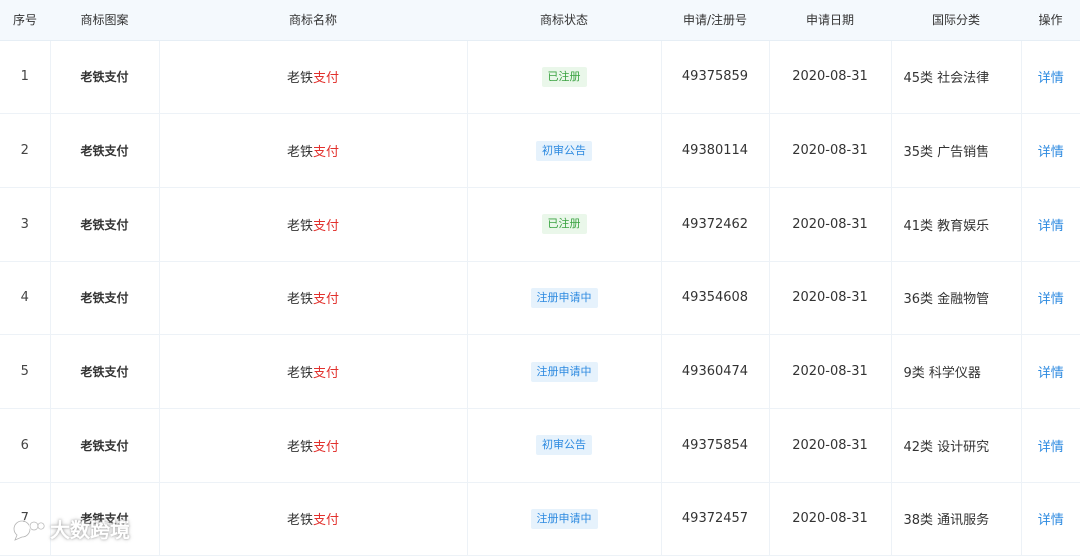  Describe the element at coordinates (956, 445) in the screenshot. I see `intl-class: 42类 设计研究` at that location.